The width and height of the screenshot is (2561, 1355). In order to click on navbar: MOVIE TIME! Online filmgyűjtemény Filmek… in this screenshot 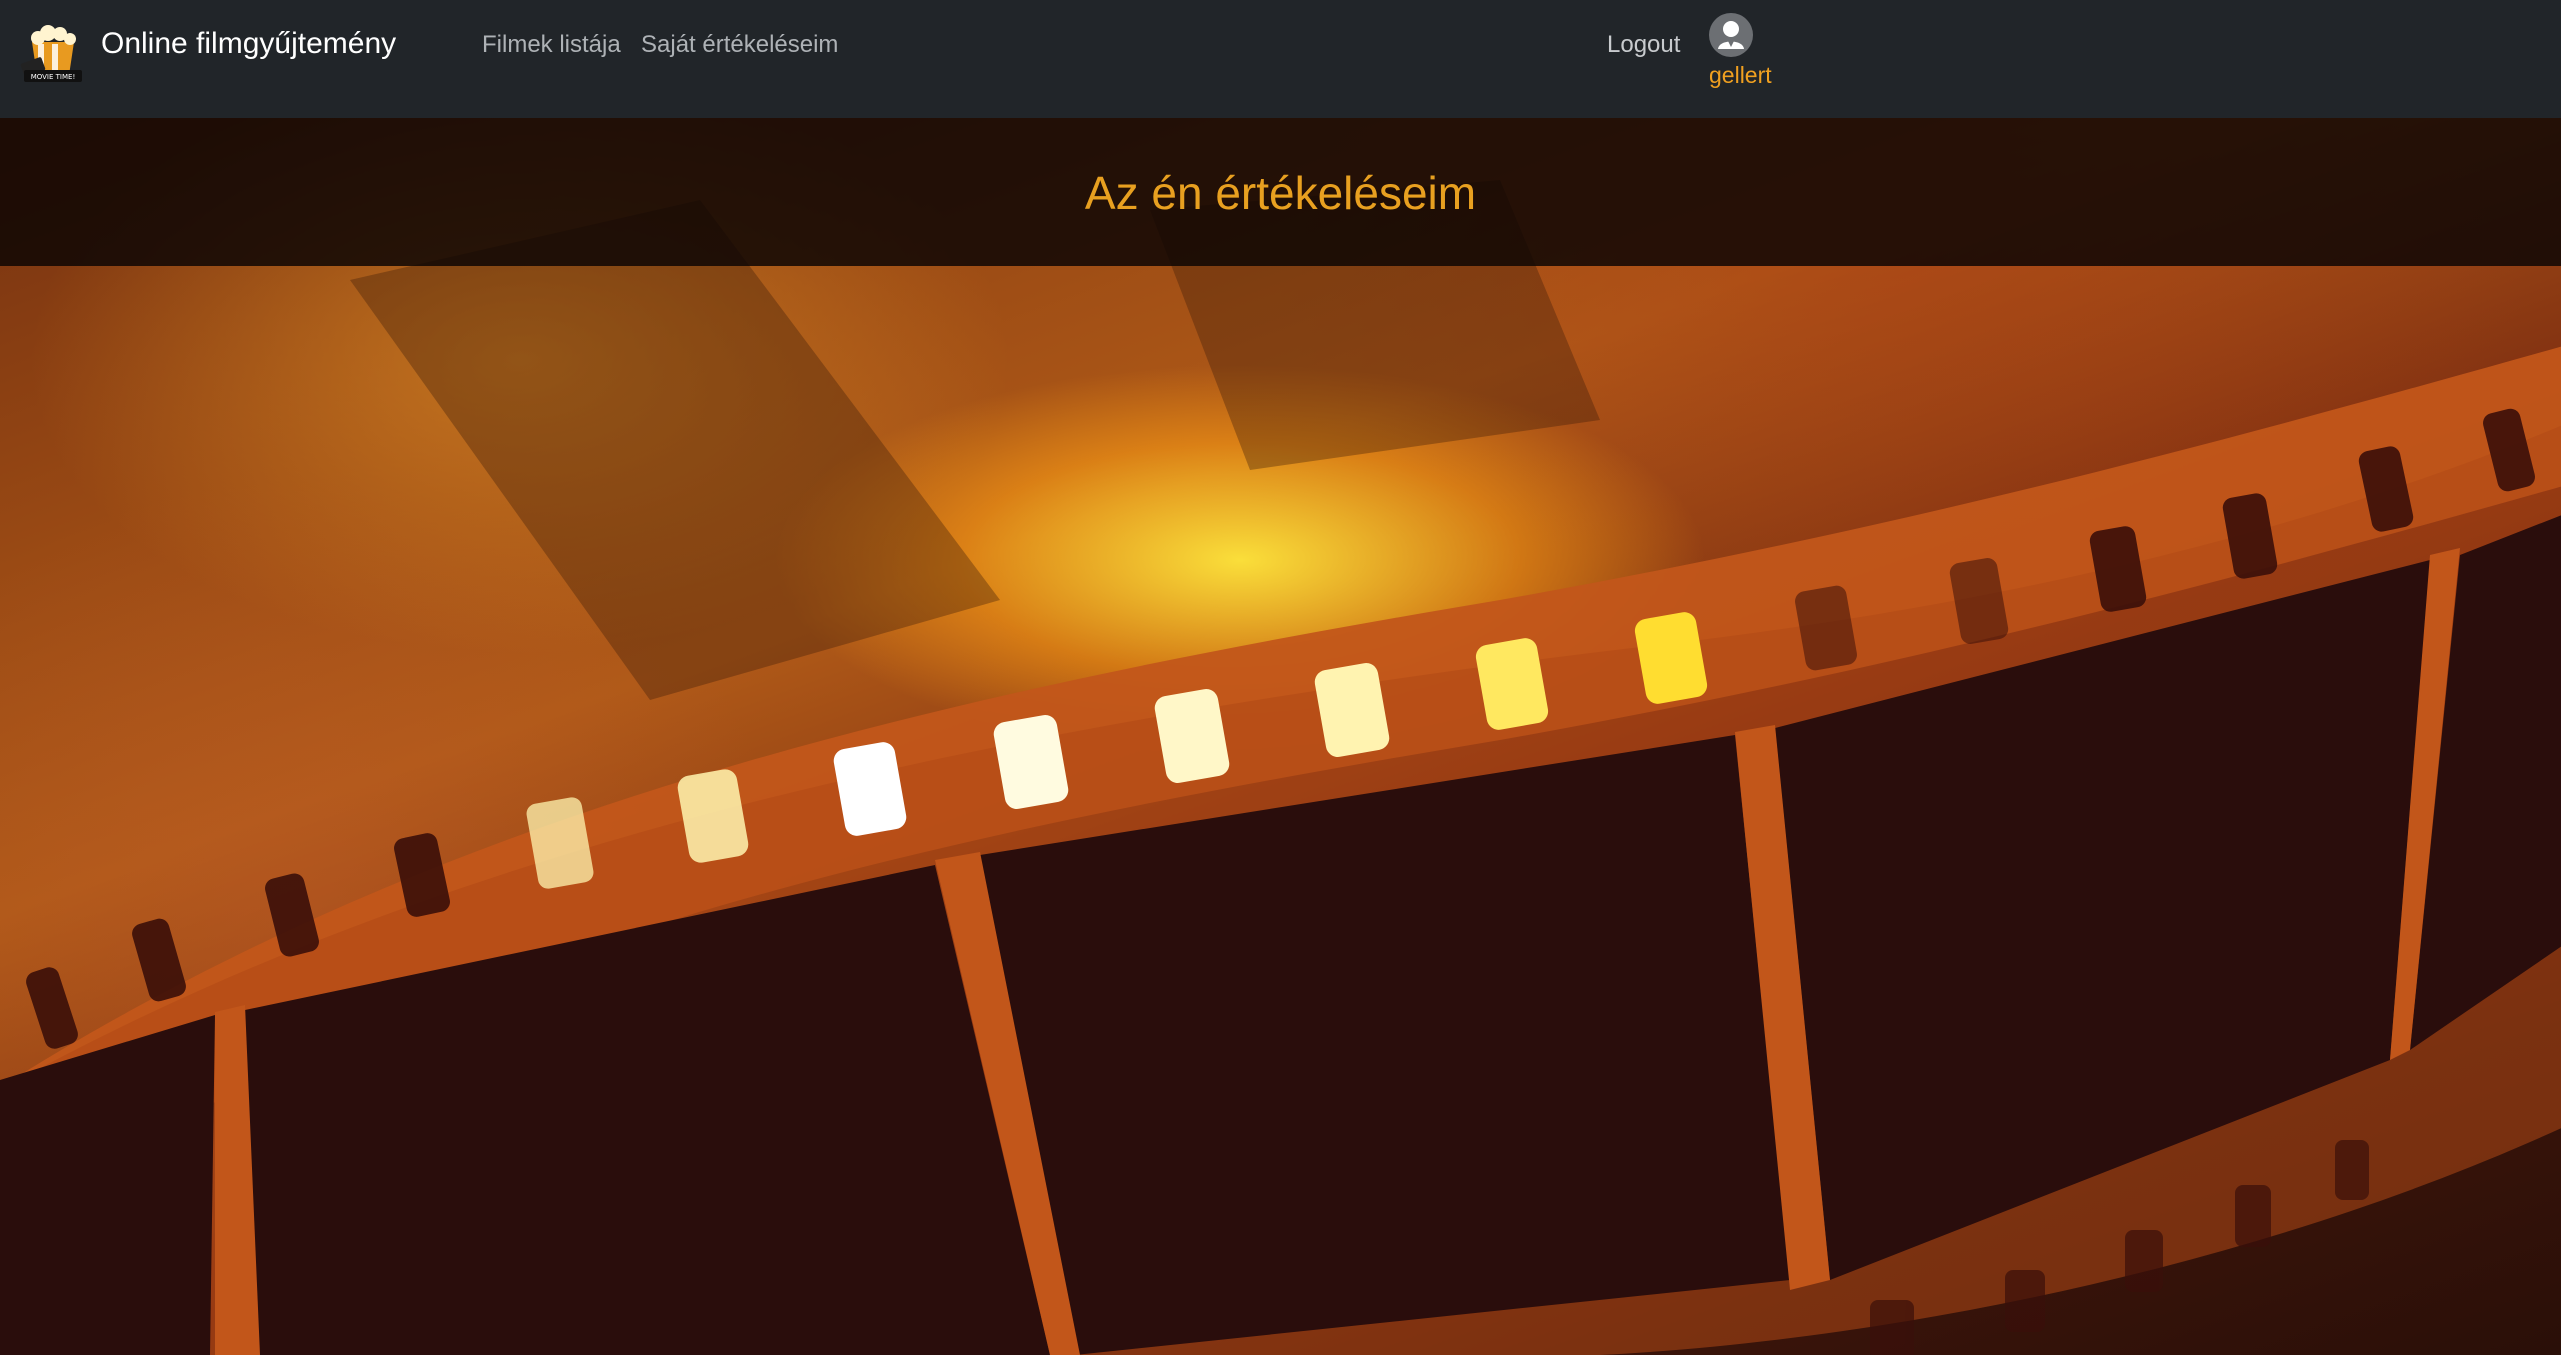, I will do `click(1280, 59)`.